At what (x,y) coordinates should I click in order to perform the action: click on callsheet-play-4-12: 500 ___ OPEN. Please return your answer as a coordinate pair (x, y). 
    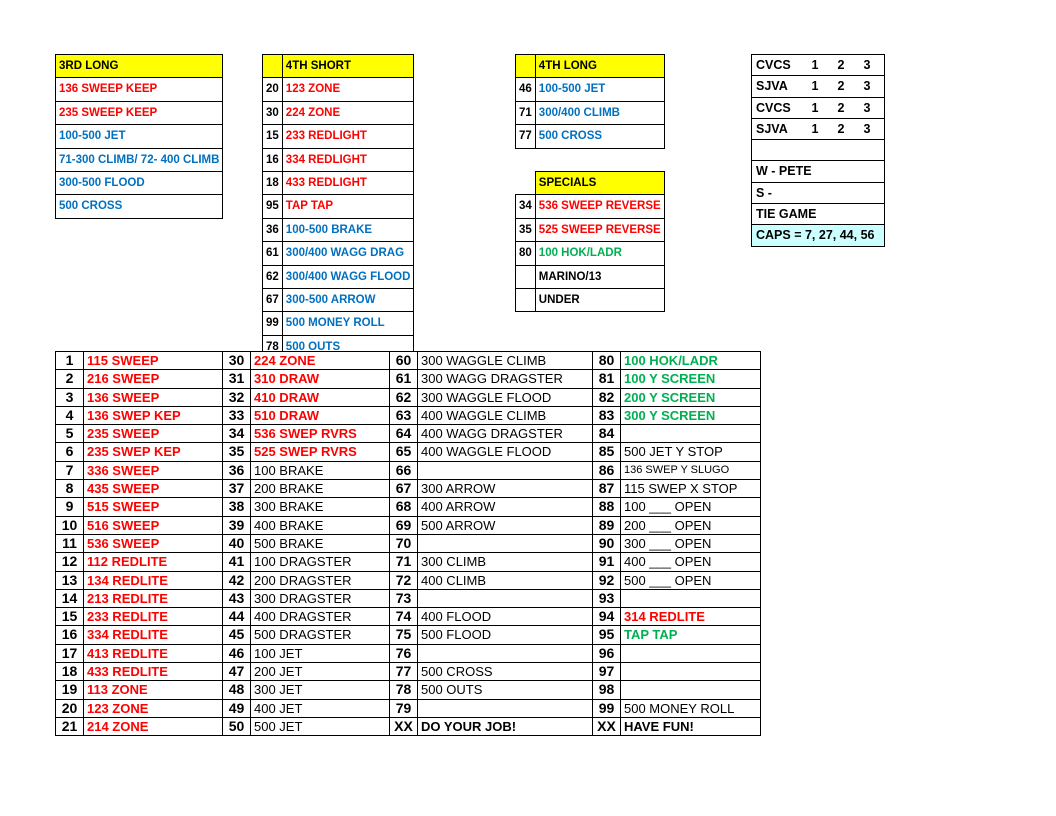
    Looking at the image, I should click on (690, 580).